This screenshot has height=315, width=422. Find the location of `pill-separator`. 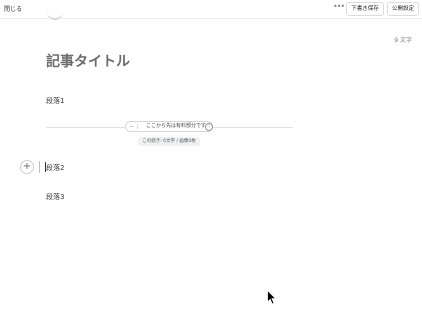

pill-separator is located at coordinates (137, 126).